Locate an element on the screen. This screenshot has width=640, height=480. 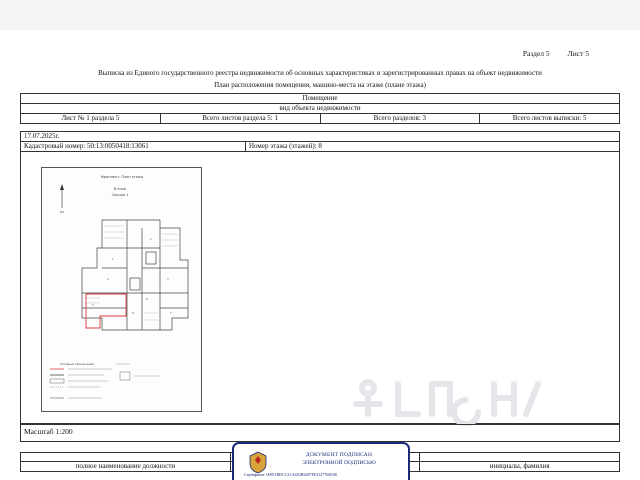
legend-title: Условные обозначения is located at coordinates (77, 364).